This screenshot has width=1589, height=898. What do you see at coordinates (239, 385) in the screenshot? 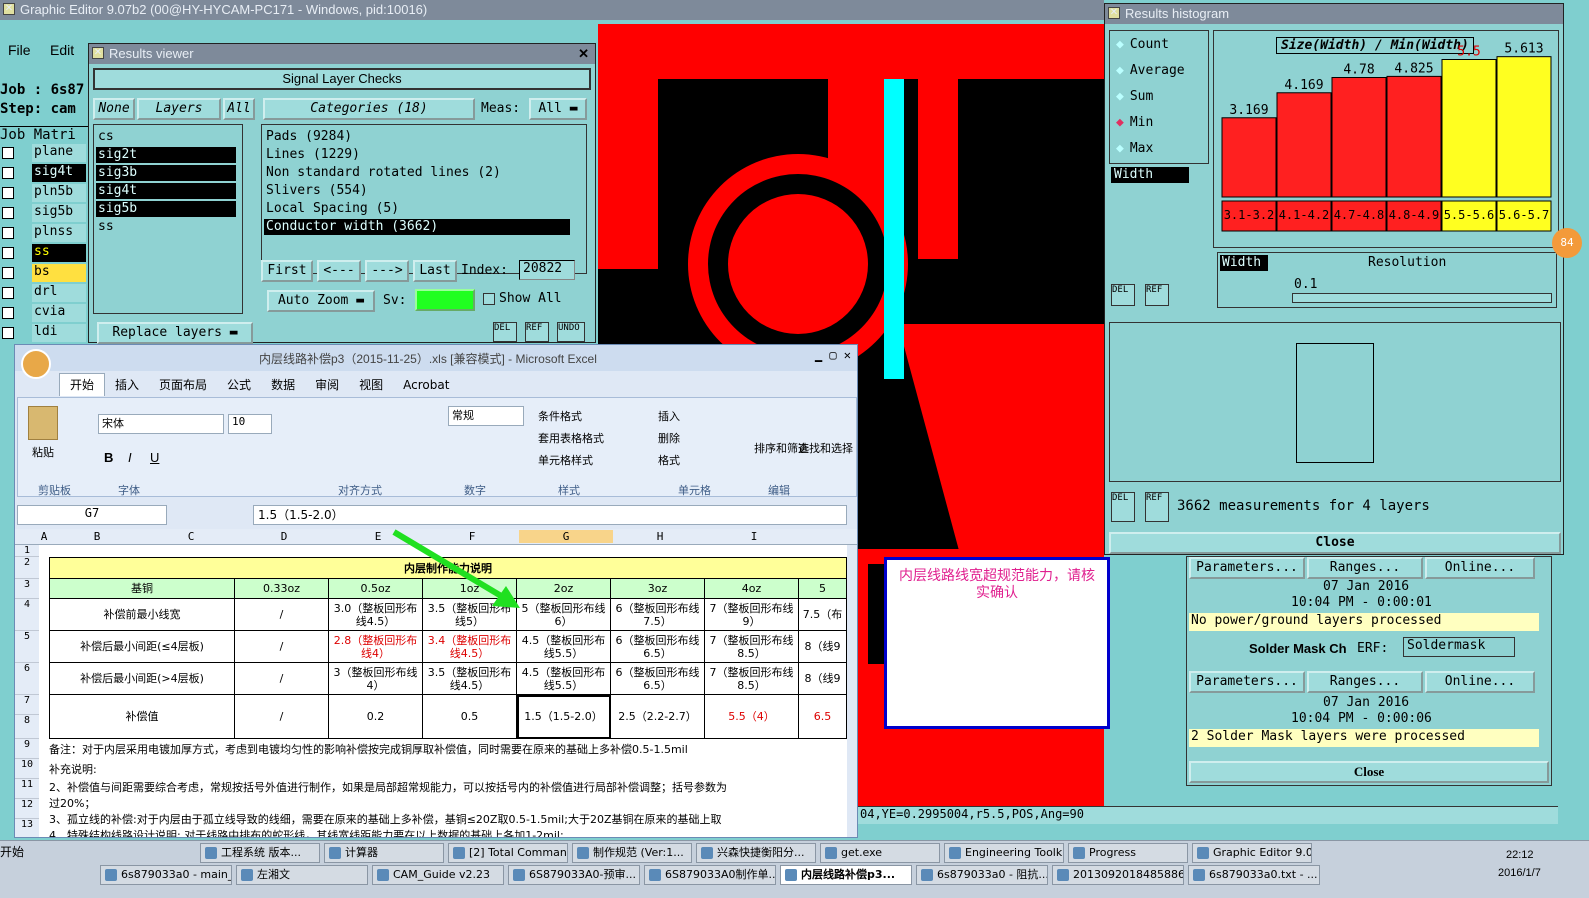
I see `ribbon-tab: 公式` at bounding box center [239, 385].